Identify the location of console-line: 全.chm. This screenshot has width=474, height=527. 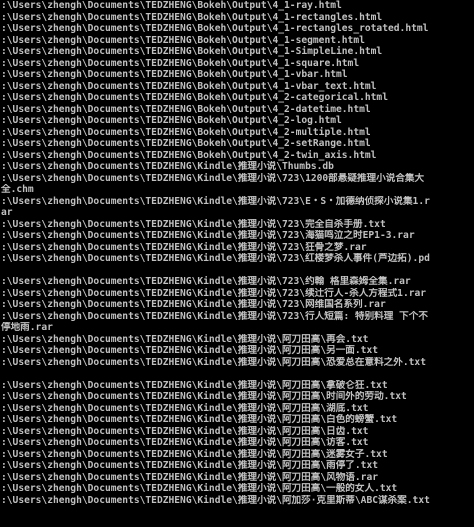
(17, 189).